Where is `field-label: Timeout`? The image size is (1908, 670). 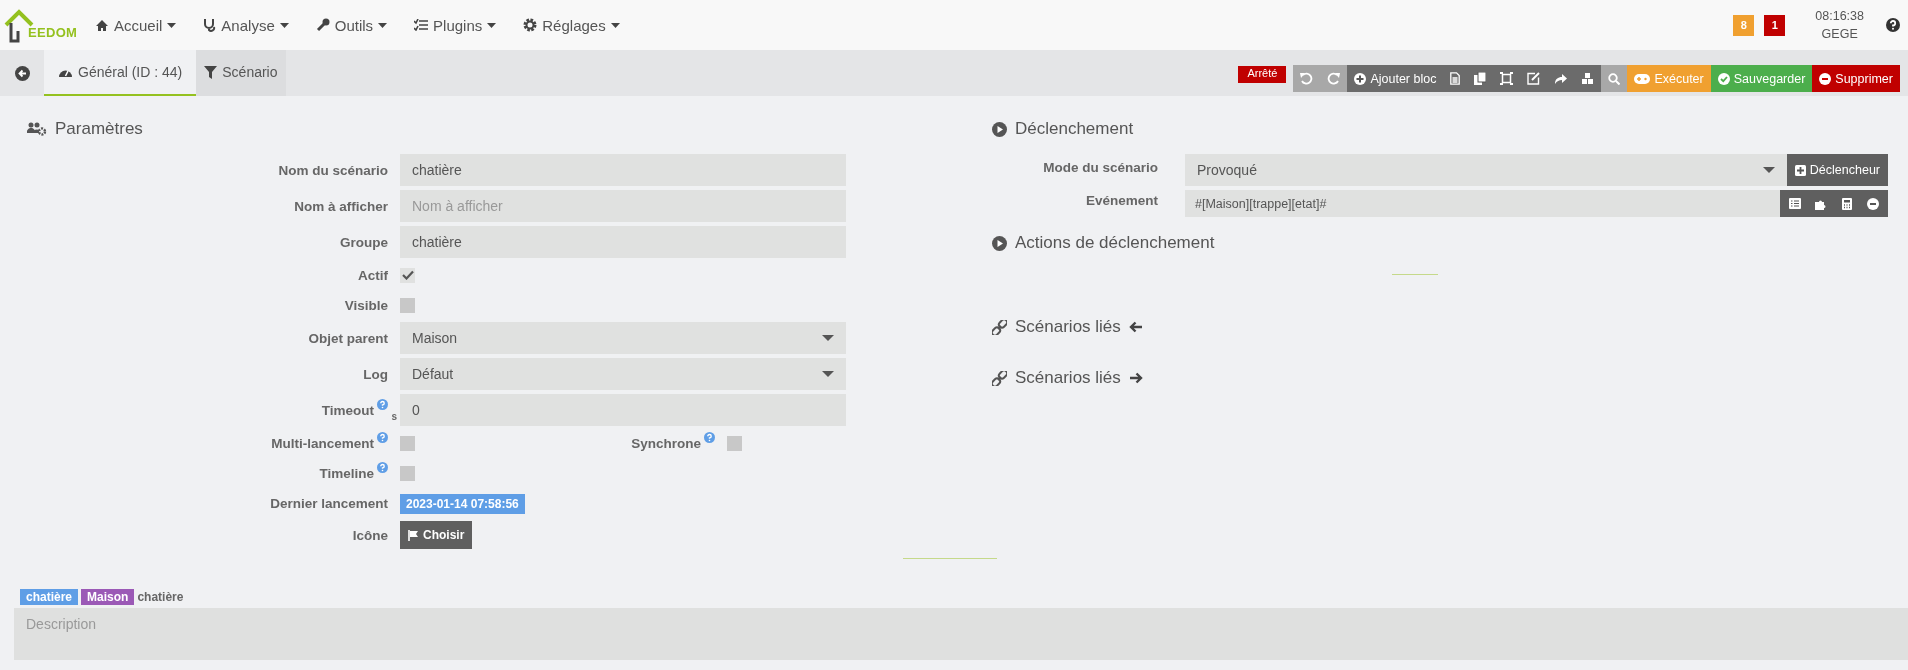 field-label: Timeout is located at coordinates (347, 410).